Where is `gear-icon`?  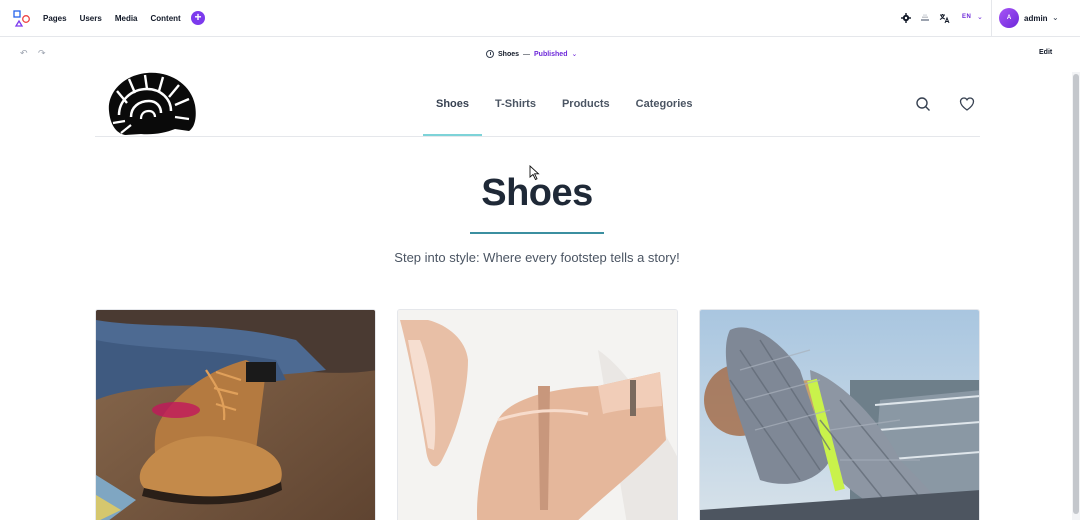 gear-icon is located at coordinates (906, 18).